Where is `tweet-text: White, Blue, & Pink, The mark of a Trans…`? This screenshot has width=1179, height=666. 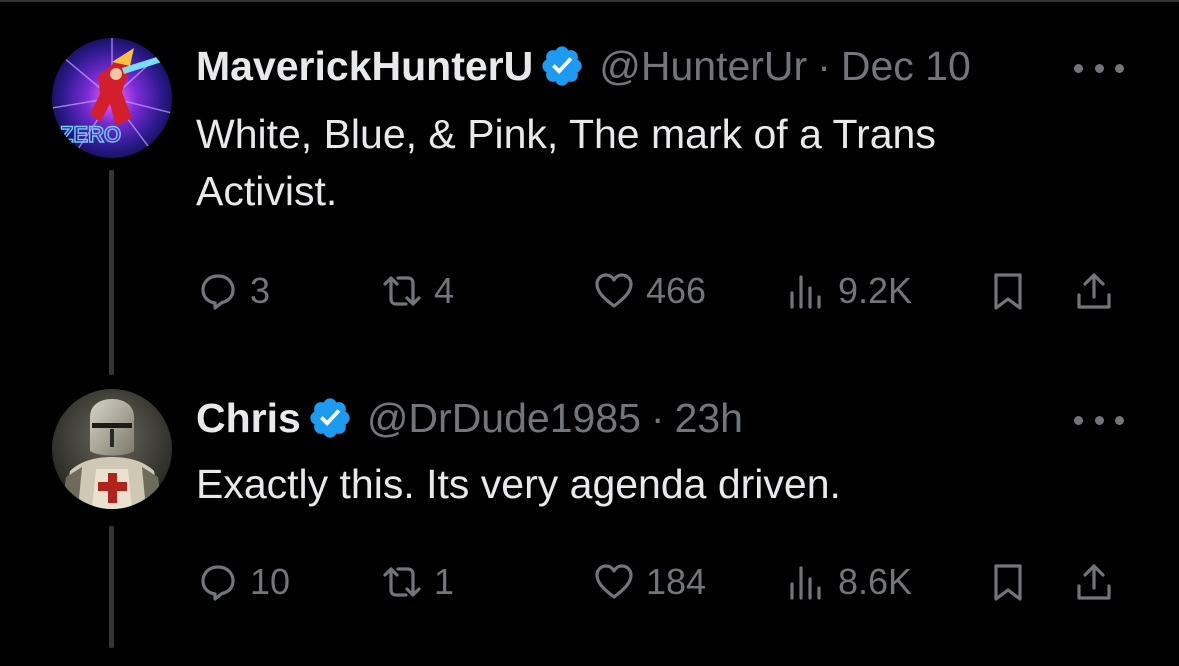 tweet-text: White, Blue, & Pink, The mark of a Trans… is located at coordinates (646, 163).